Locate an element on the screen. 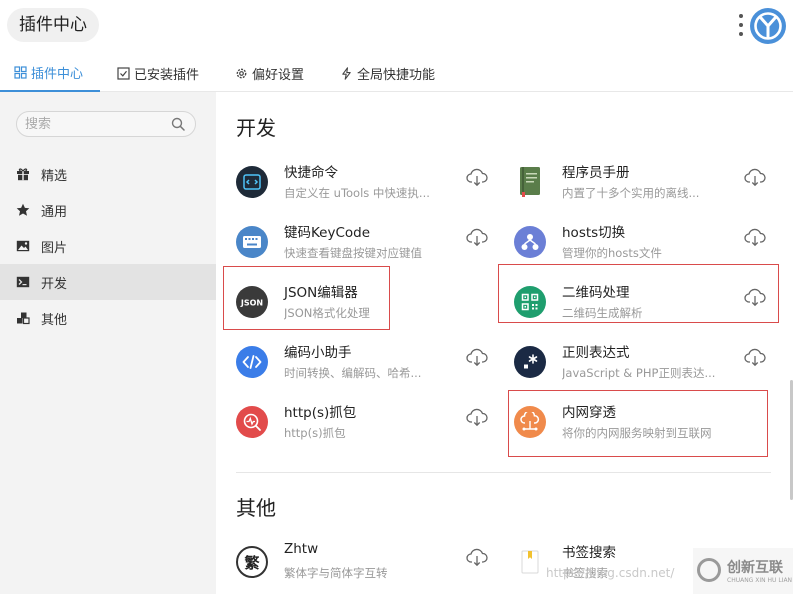 This screenshot has width=793, height=594. plugin-name: 正则表达式 is located at coordinates (596, 353).